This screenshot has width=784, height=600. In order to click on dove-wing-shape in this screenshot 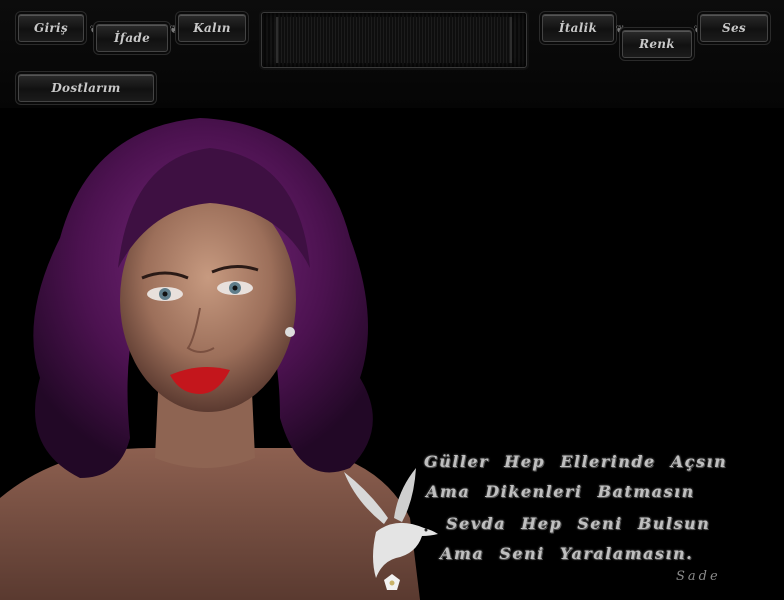, I will do `click(366, 498)`.